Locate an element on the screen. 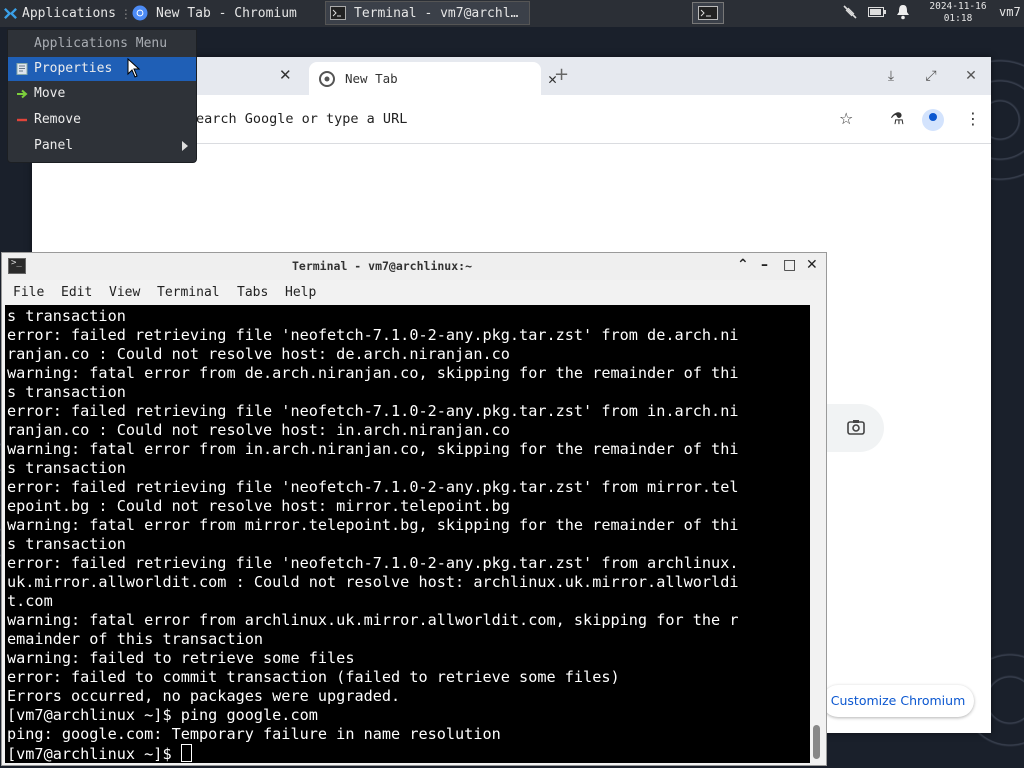 Image resolution: width=1024 pixels, height=768 pixels. chrome-tab-icon is located at coordinates (327, 78).